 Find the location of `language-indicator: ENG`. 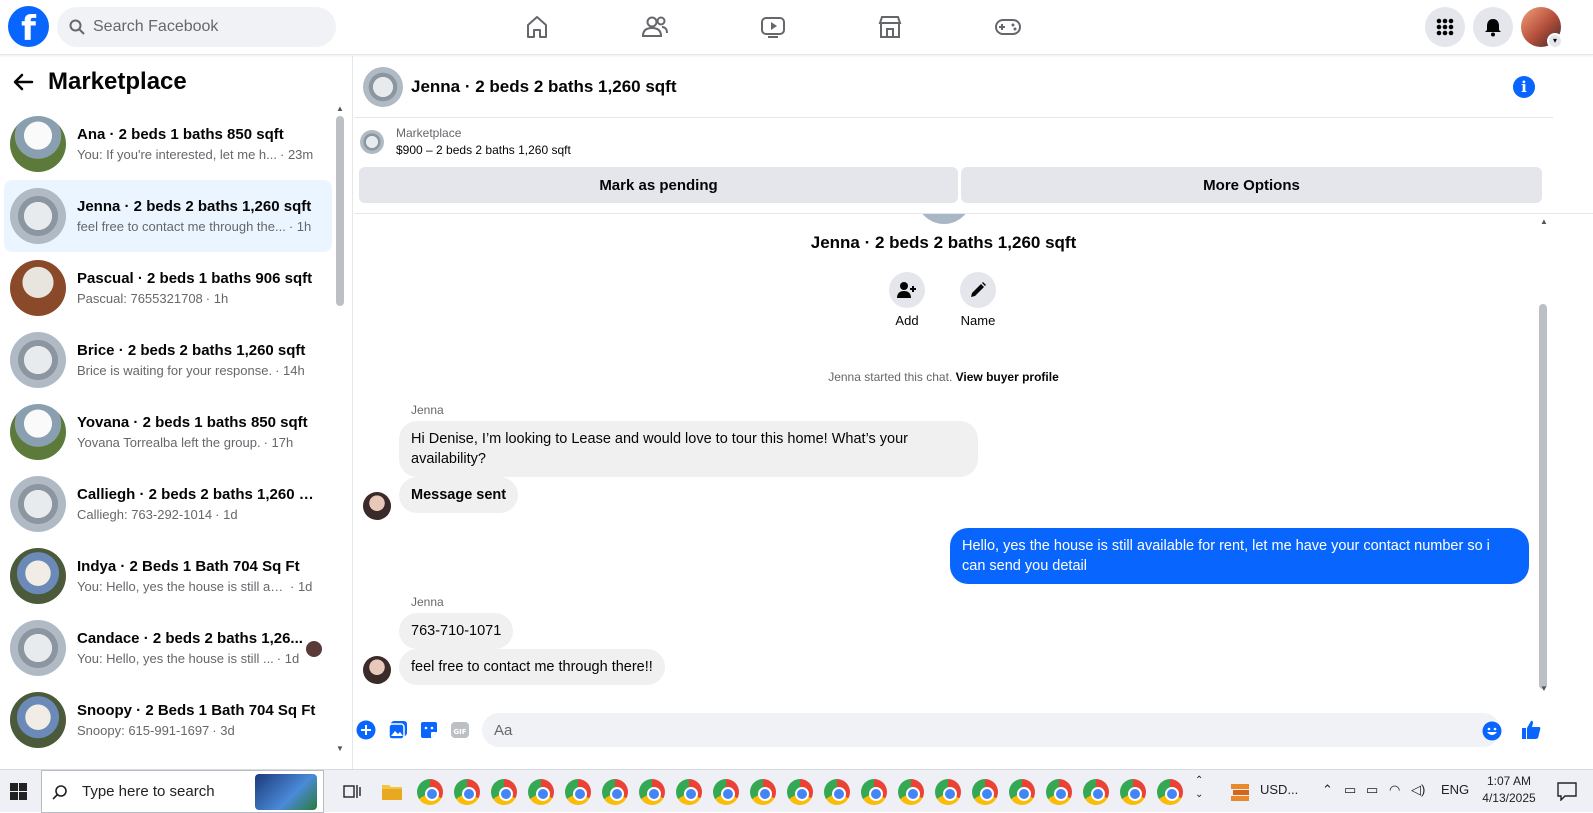

language-indicator: ENG is located at coordinates (1455, 789).